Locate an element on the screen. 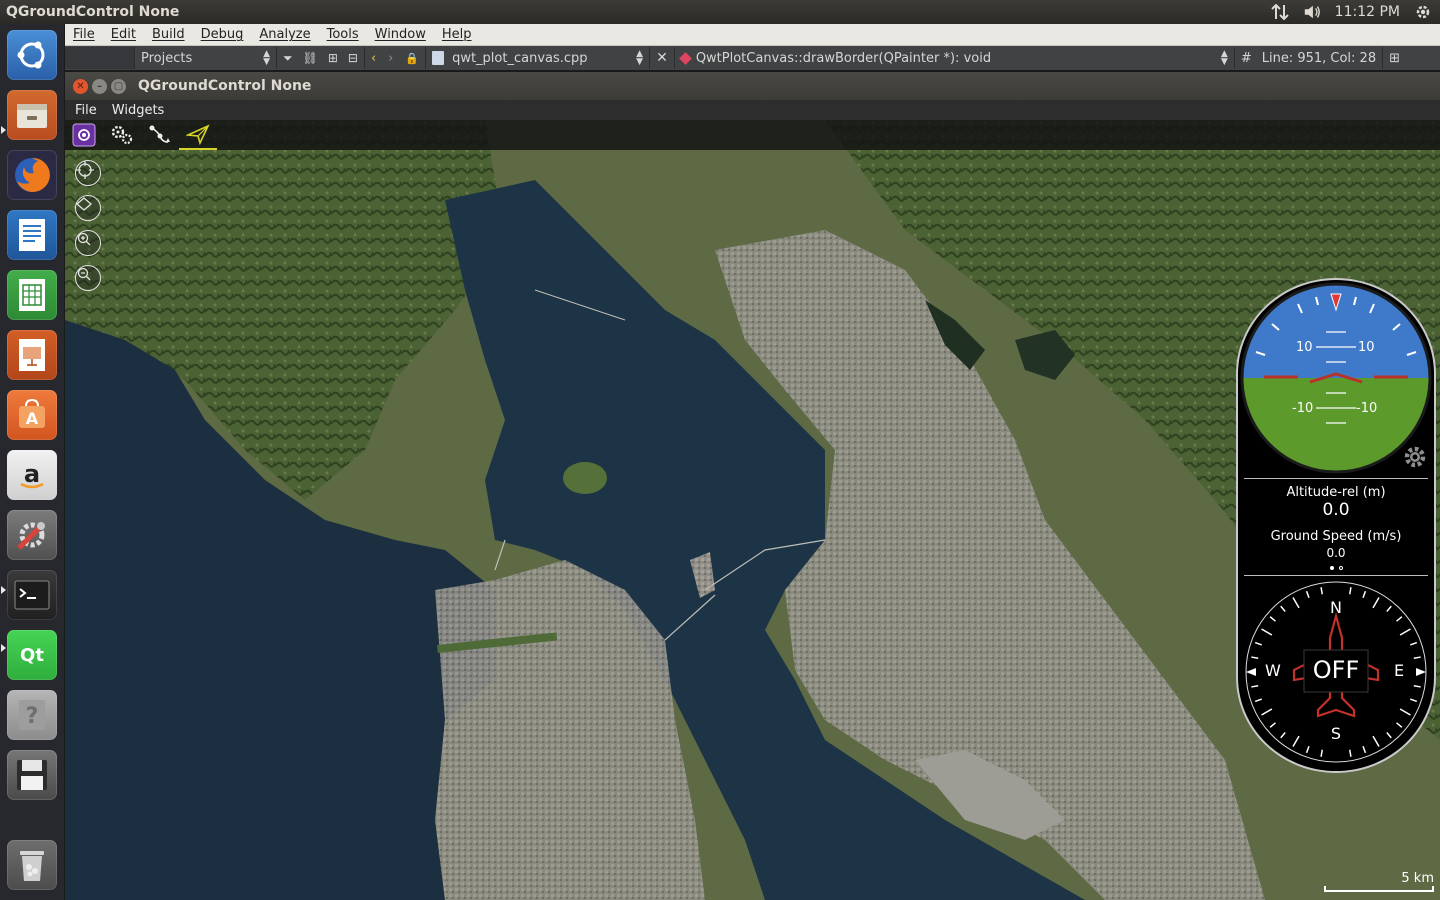 The height and width of the screenshot is (900, 1440). calc-icon is located at coordinates (32, 295).